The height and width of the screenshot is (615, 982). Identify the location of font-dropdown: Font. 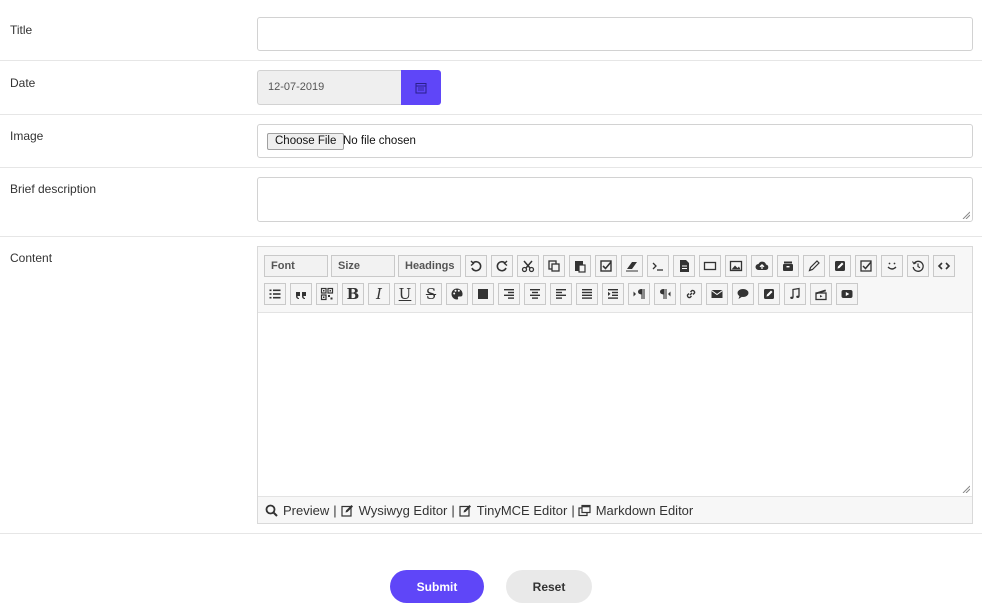
(296, 266).